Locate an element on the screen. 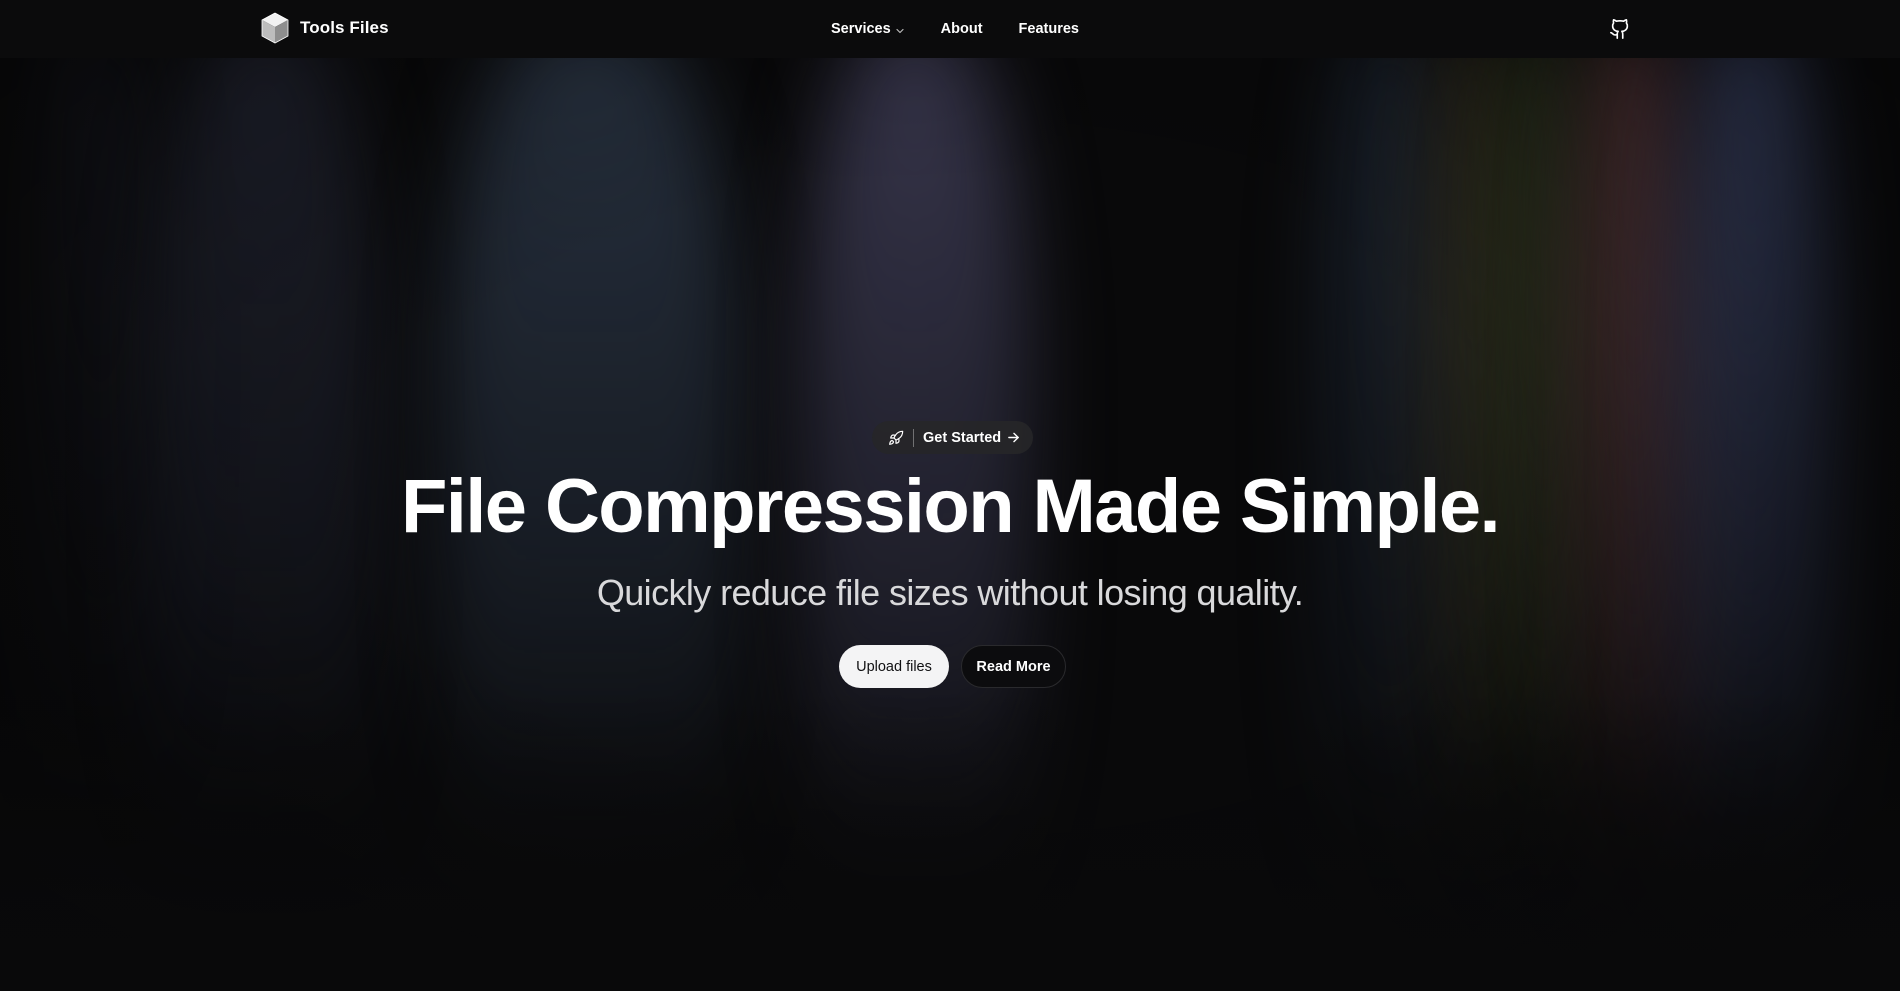 Image resolution: width=1900 pixels, height=991 pixels. hero-title: File Compression Made Simple. is located at coordinates (950, 506).